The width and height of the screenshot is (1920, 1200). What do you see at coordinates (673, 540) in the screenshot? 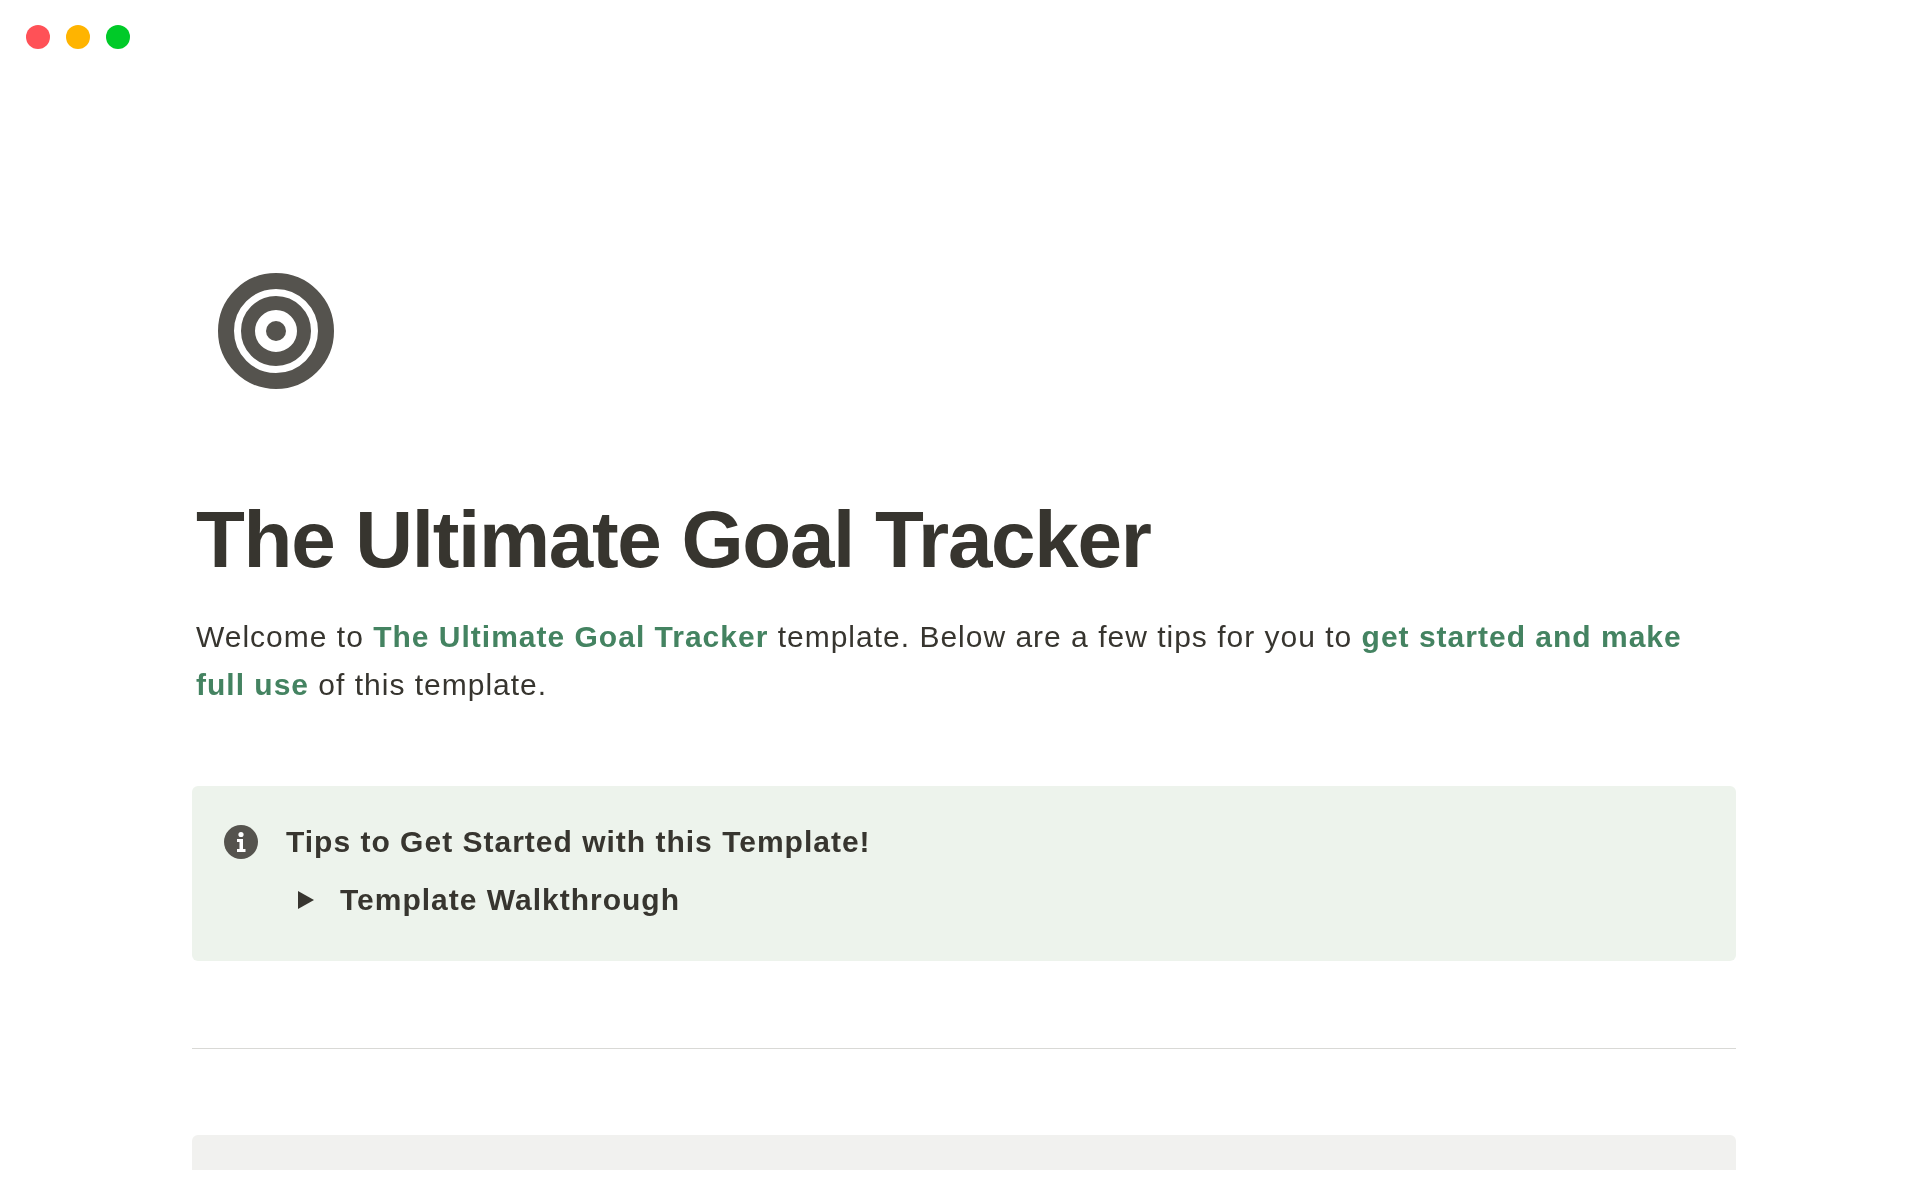
I see `page-title: The Ultimate Goal Tracker` at bounding box center [673, 540].